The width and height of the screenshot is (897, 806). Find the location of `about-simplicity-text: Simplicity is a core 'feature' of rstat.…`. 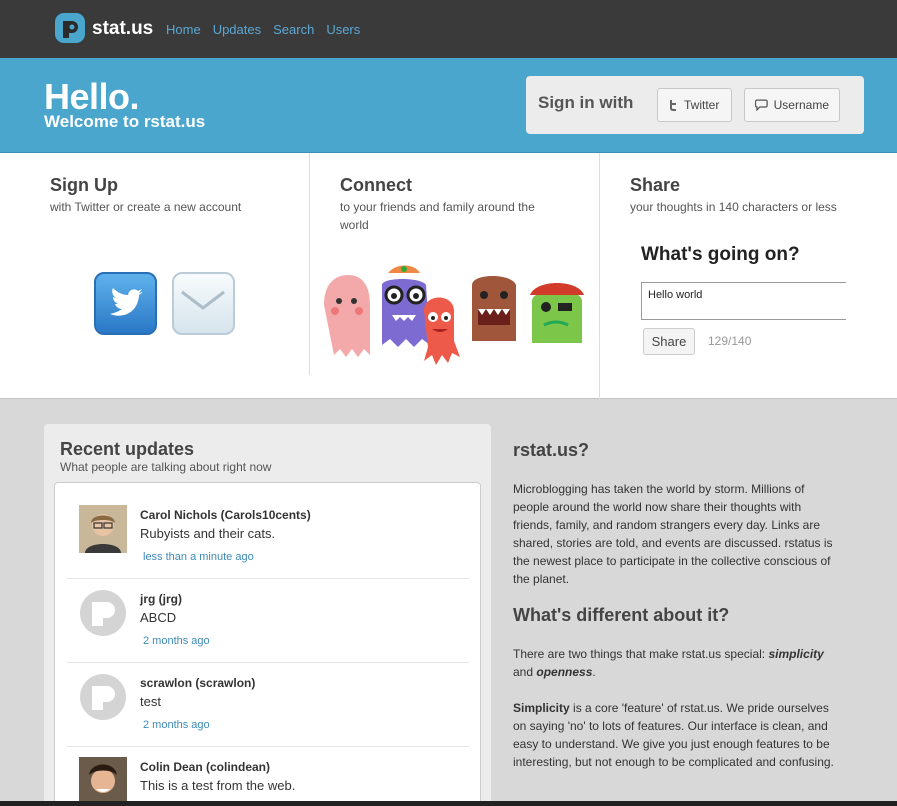

about-simplicity-text: Simplicity is a core 'feature' of rstat.… is located at coordinates (678, 735).